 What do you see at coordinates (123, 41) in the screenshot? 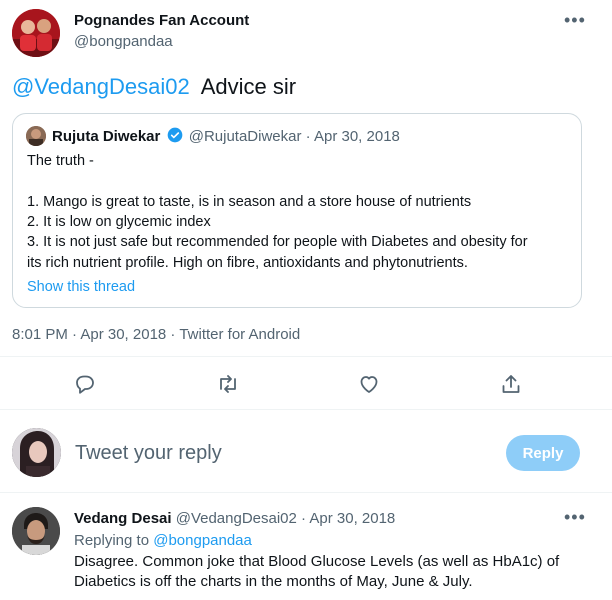
I see `author-handle: @bongpandaa` at bounding box center [123, 41].